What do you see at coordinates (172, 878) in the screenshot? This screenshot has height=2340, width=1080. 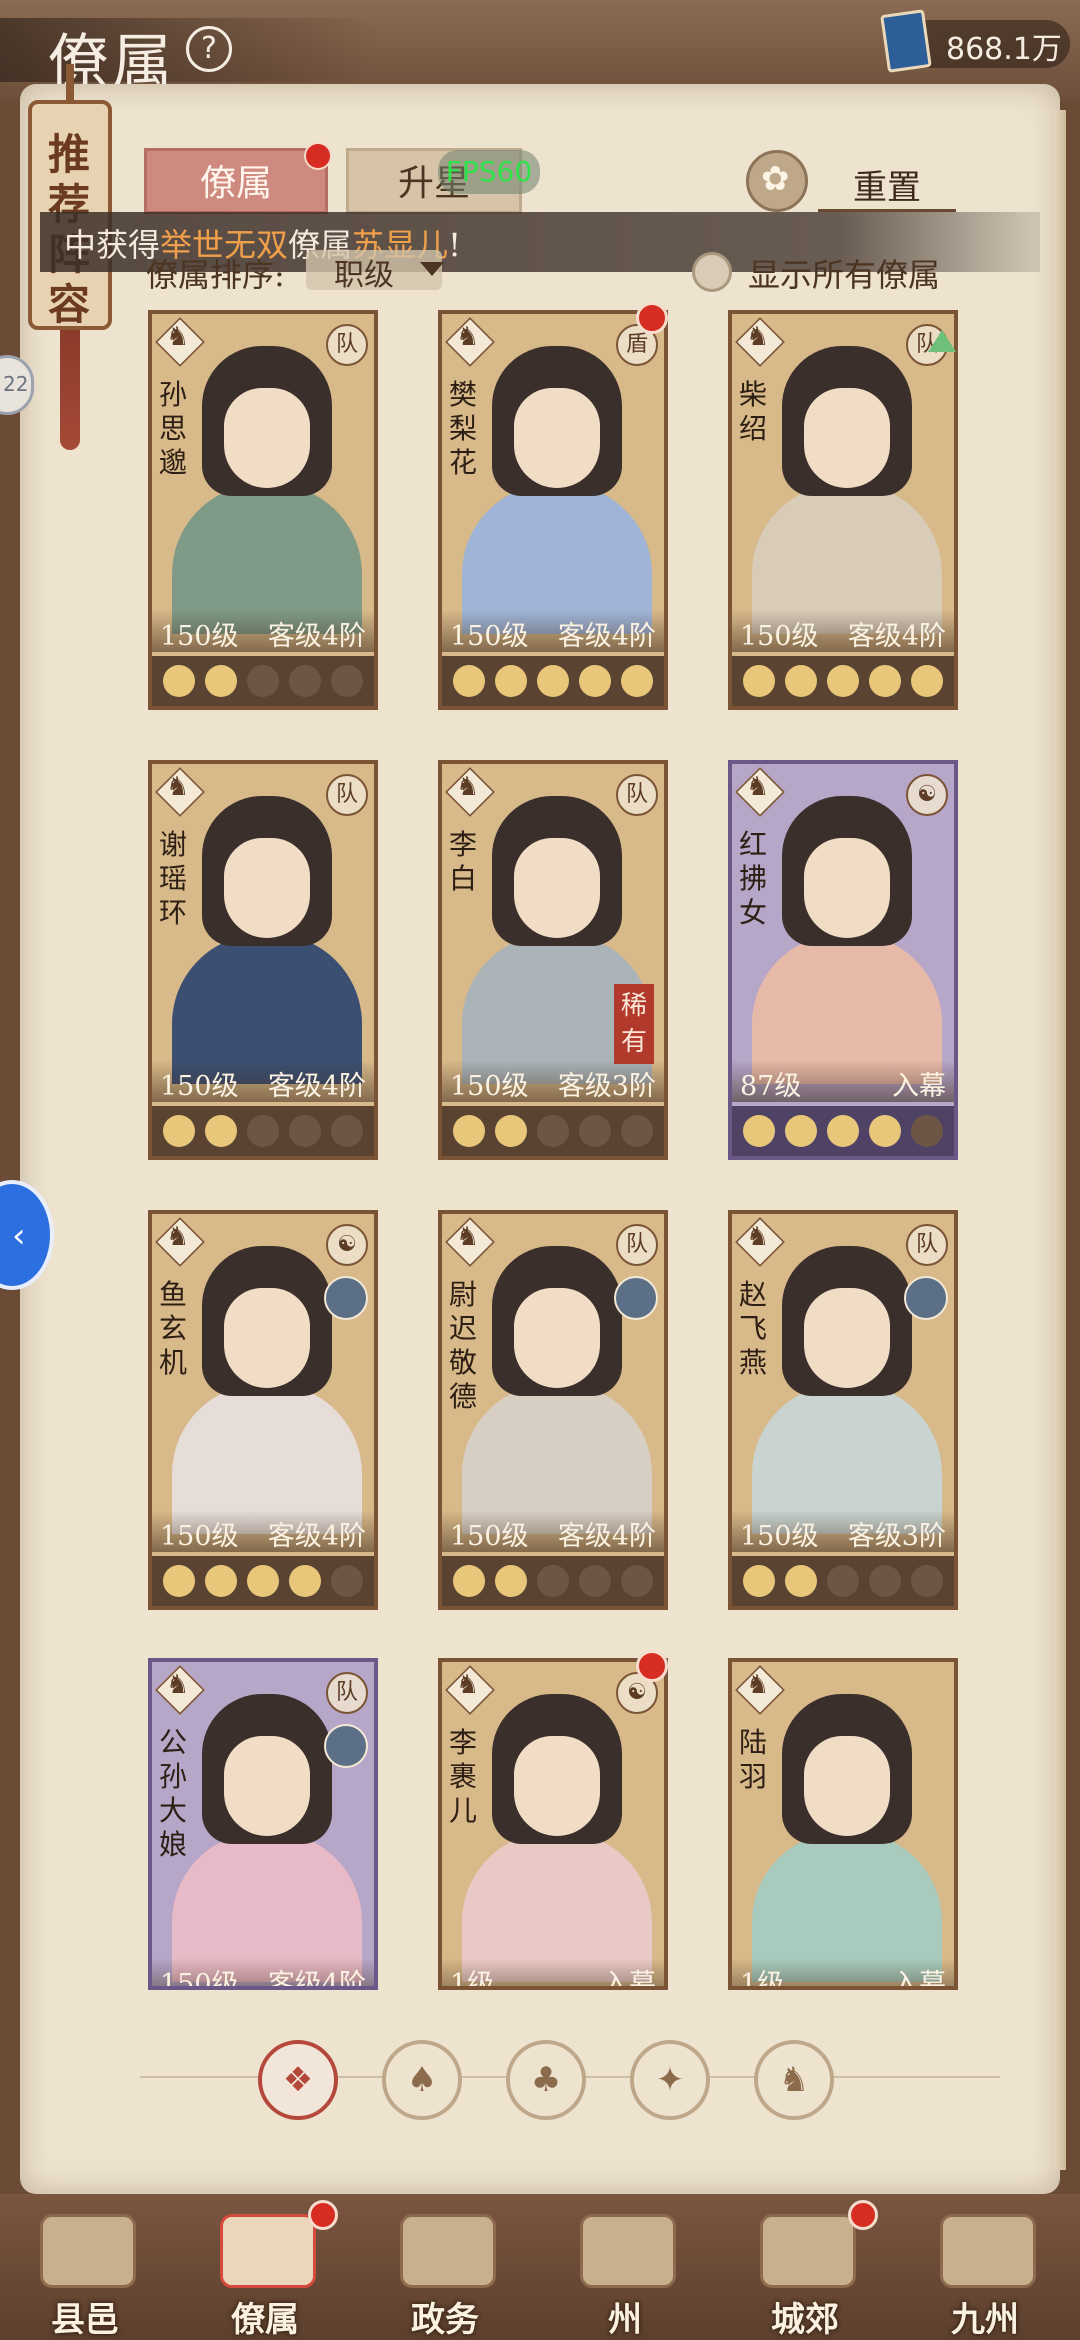 I see `name-char: 瑶` at bounding box center [172, 878].